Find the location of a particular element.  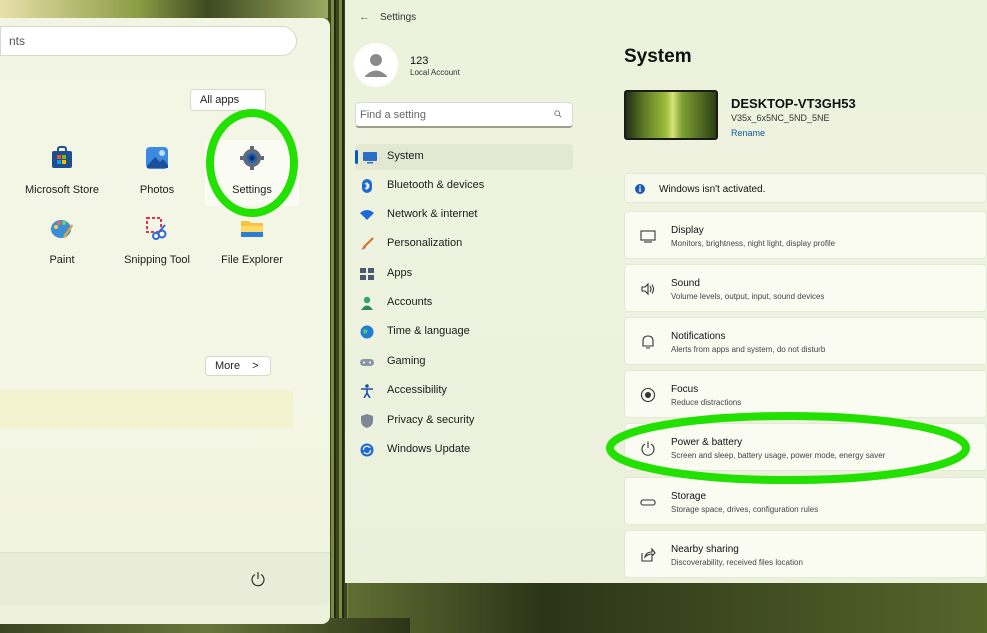

card-title: Nearby sharing is located at coordinates (705, 549).